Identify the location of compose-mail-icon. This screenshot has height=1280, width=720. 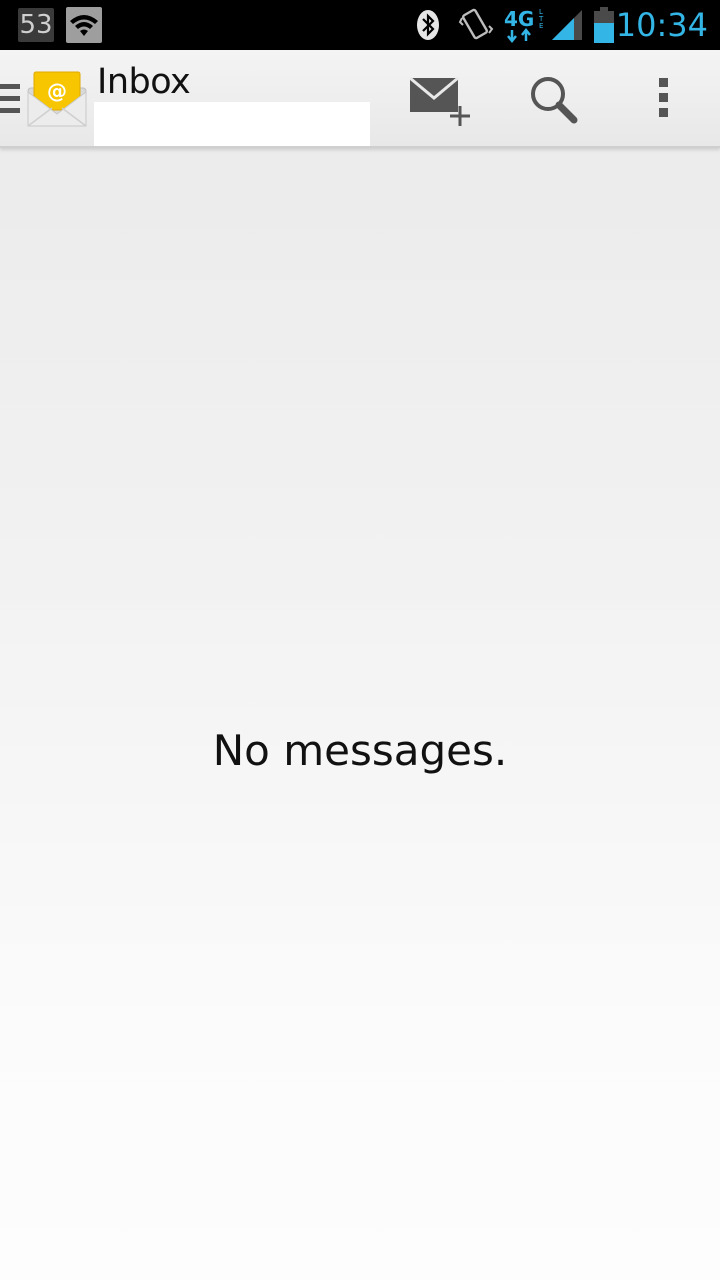
(440, 101).